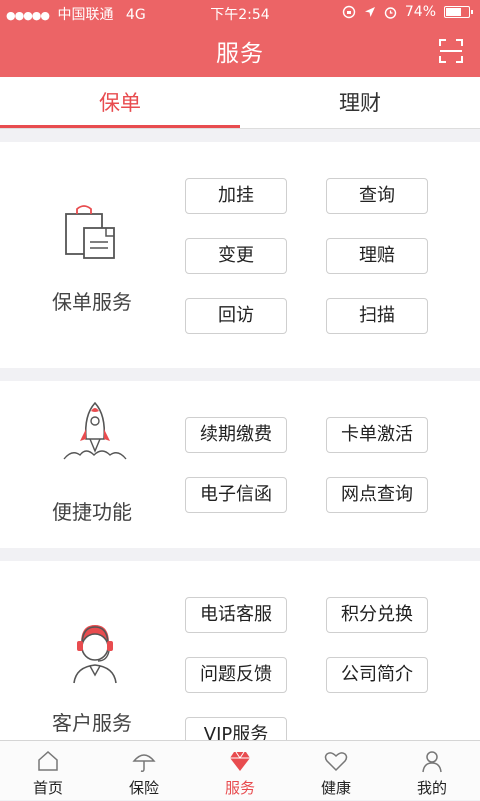 The width and height of the screenshot is (480, 801). I want to click on section-label: 客户服务, so click(92, 723).